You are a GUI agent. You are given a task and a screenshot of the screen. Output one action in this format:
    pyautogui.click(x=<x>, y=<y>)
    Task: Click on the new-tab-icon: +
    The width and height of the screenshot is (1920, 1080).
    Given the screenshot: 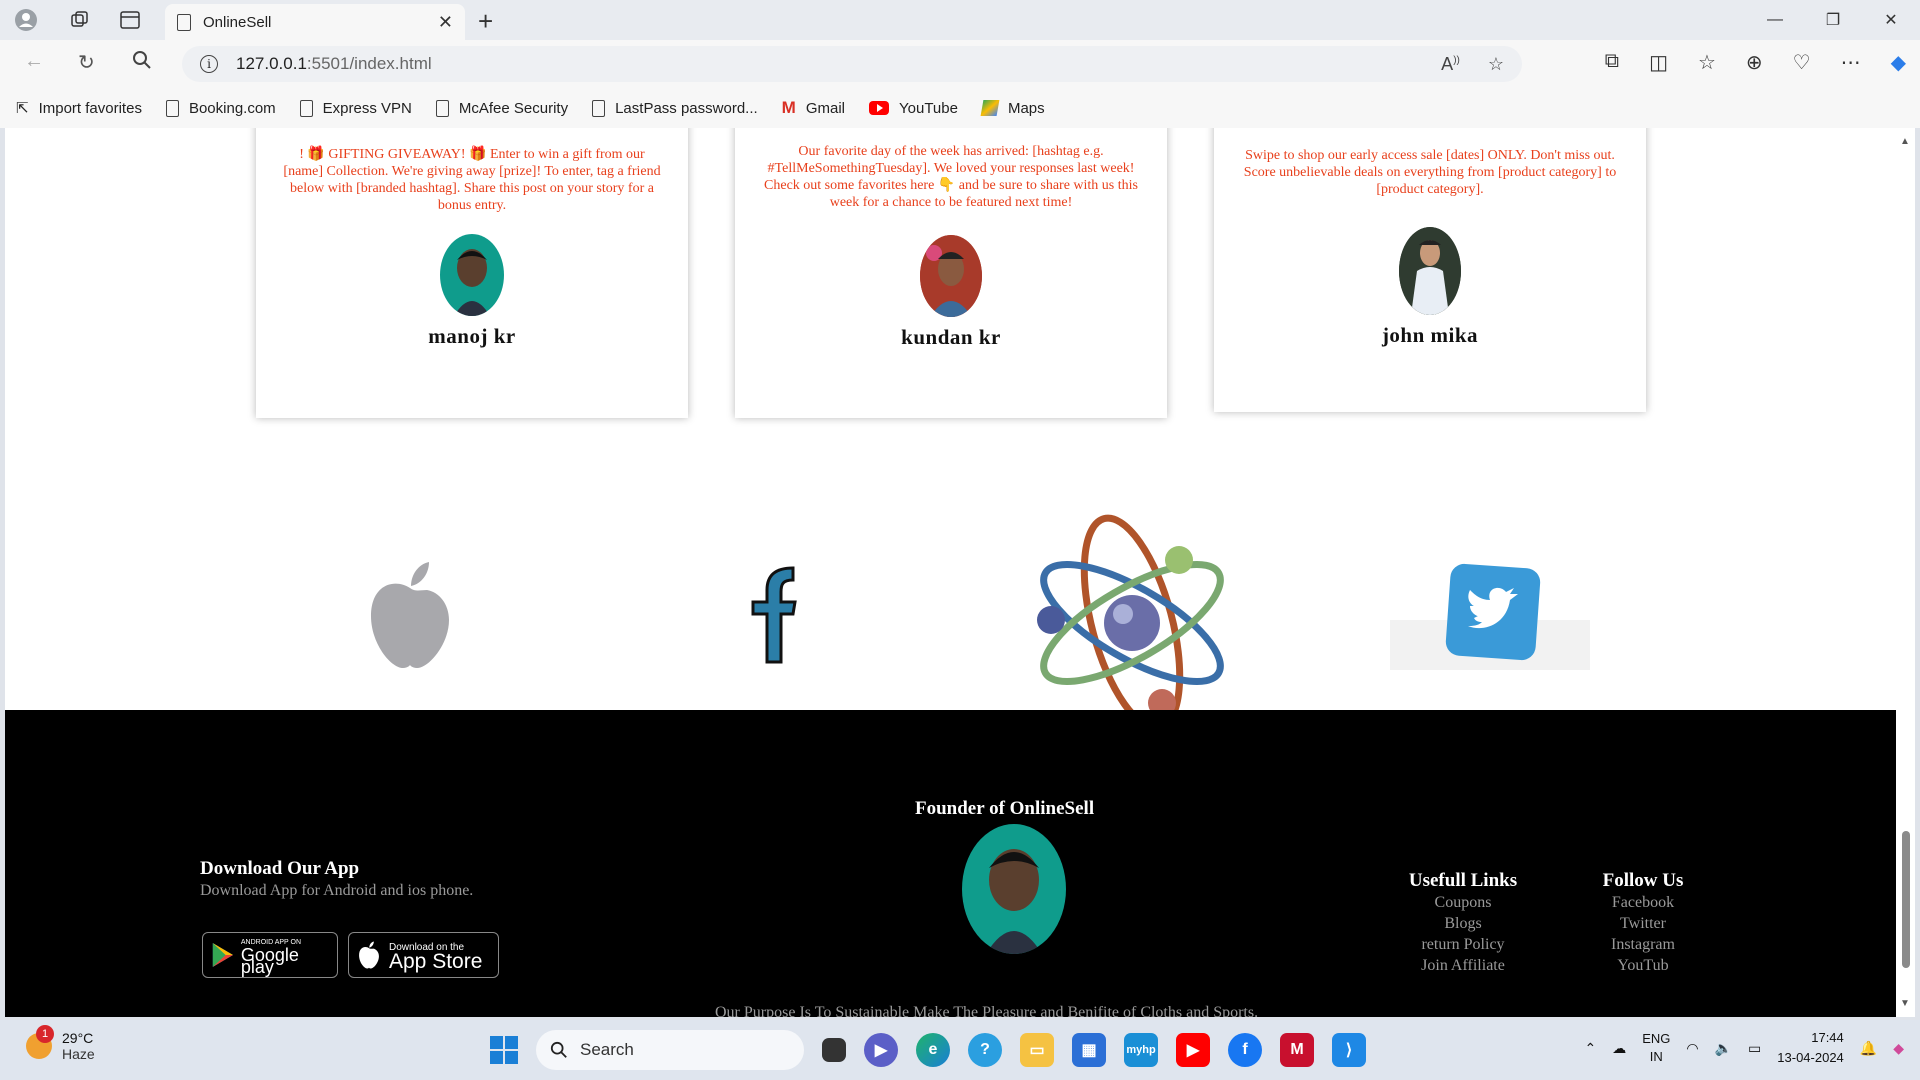 What is the action you would take?
    pyautogui.click(x=485, y=21)
    